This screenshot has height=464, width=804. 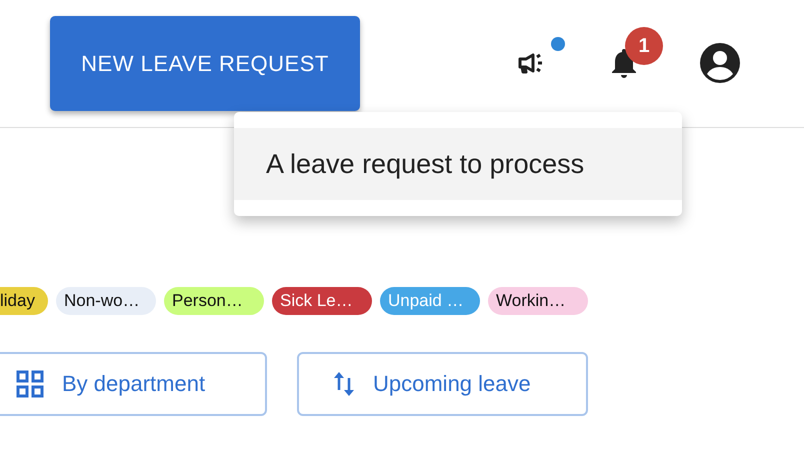 What do you see at coordinates (24, 301) in the screenshot?
I see `leave-type-chip: liday` at bounding box center [24, 301].